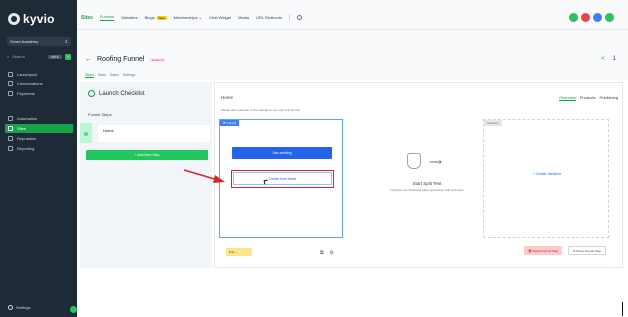 The width and height of the screenshot is (628, 317). I want to click on notifications-icon, so click(585, 17).